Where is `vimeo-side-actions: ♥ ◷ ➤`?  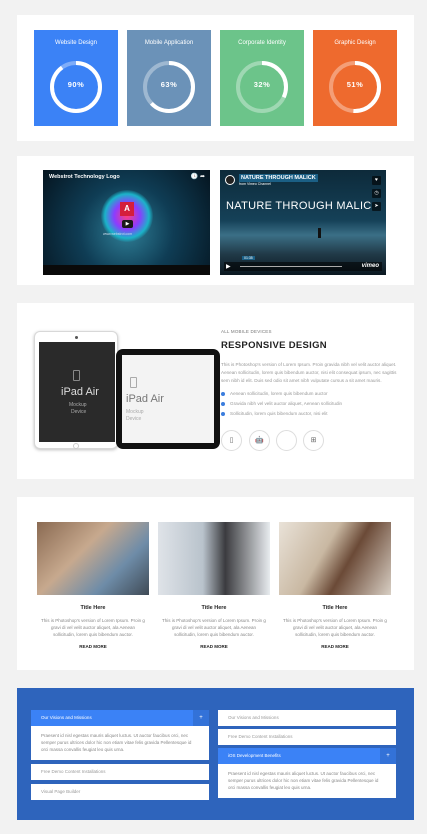
vimeo-side-actions: ♥ ◷ ➤ is located at coordinates (376, 195).